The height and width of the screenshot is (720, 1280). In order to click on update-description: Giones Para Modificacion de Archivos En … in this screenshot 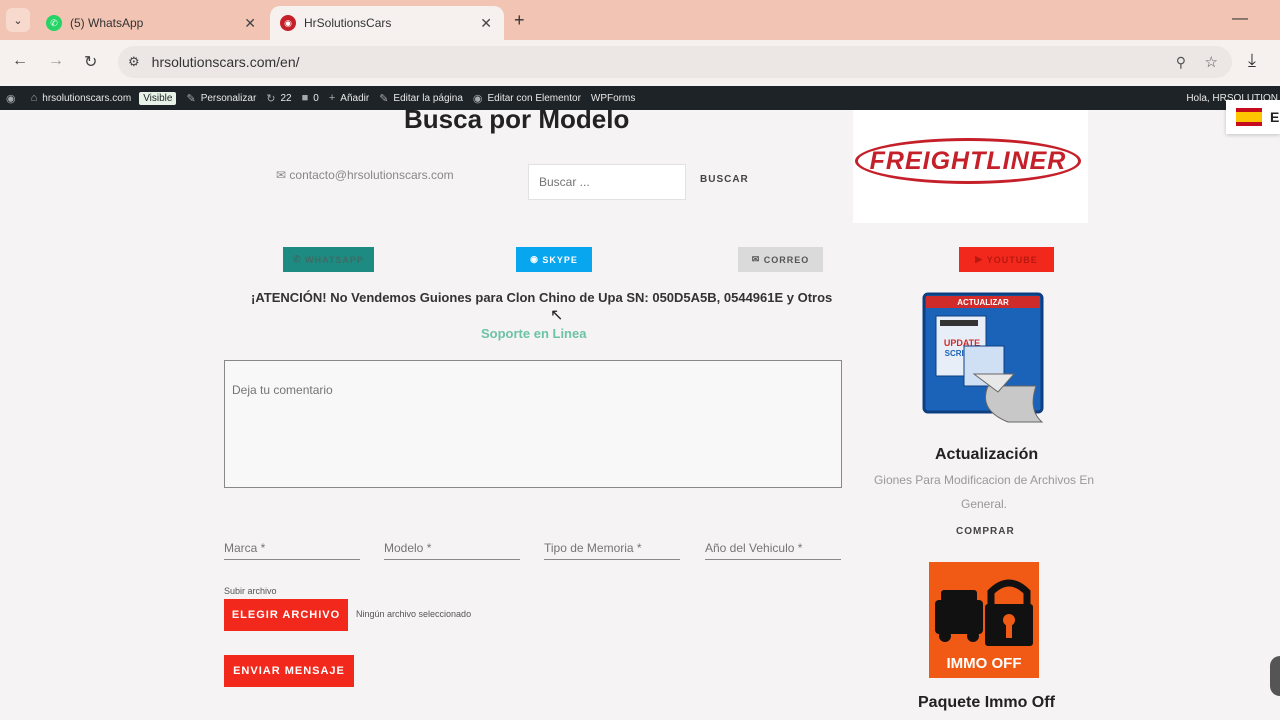, I will do `click(984, 492)`.